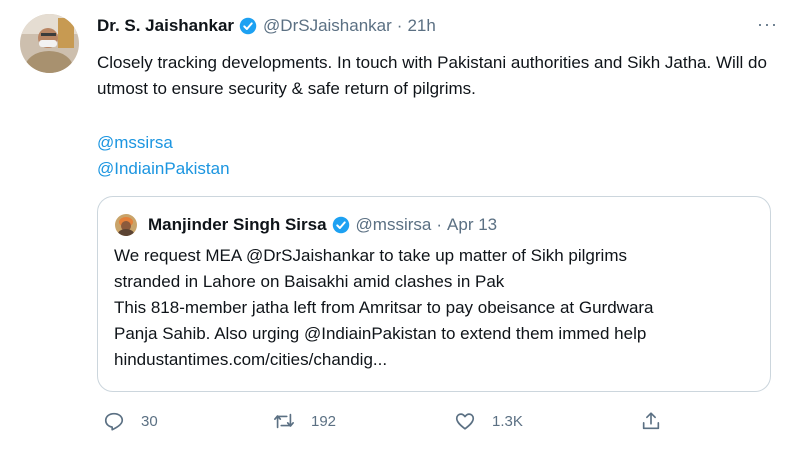  What do you see at coordinates (507, 421) in the screenshot?
I see `like-count: 1.3K` at bounding box center [507, 421].